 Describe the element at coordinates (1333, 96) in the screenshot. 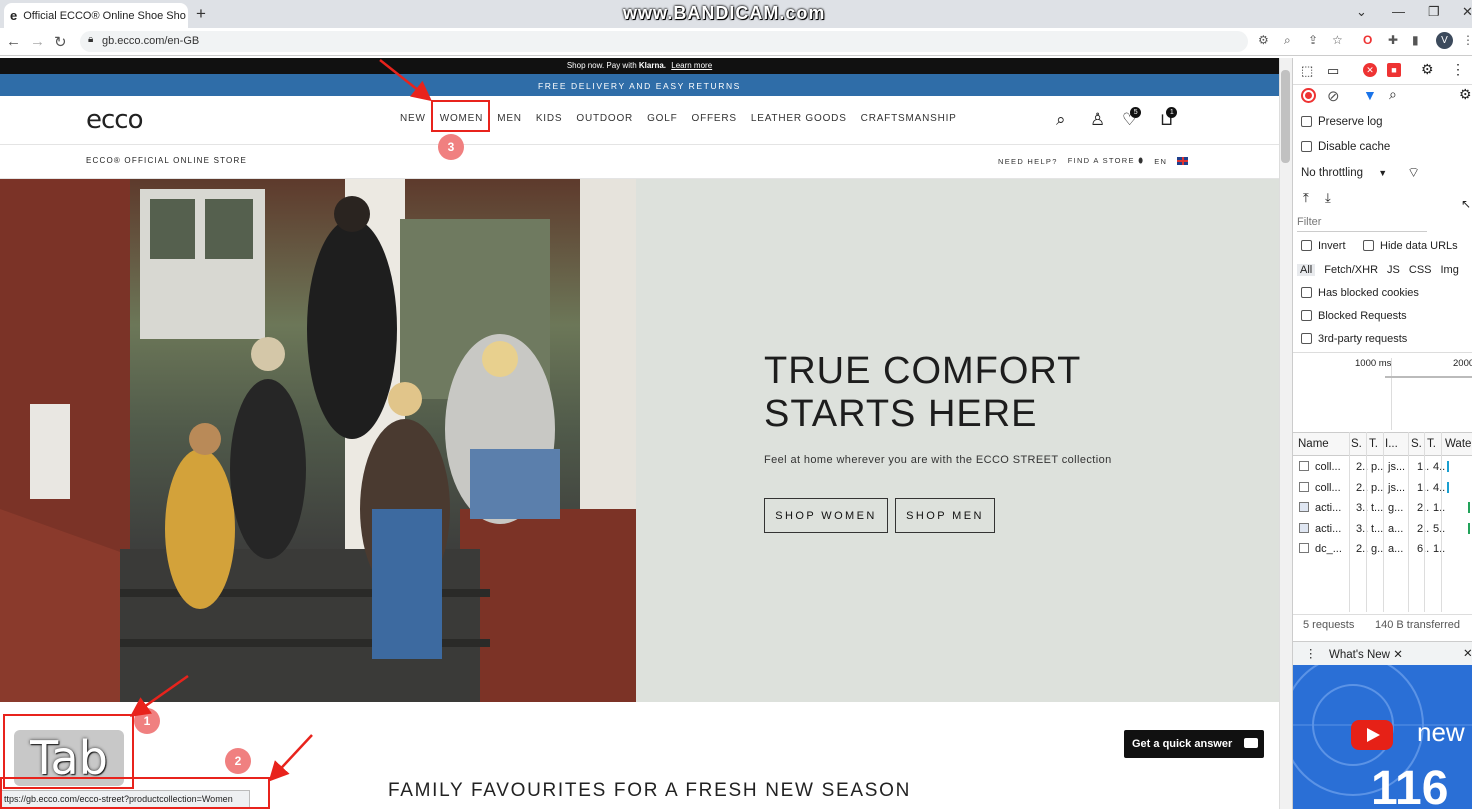

I see `clear-icon: ⊘` at that location.